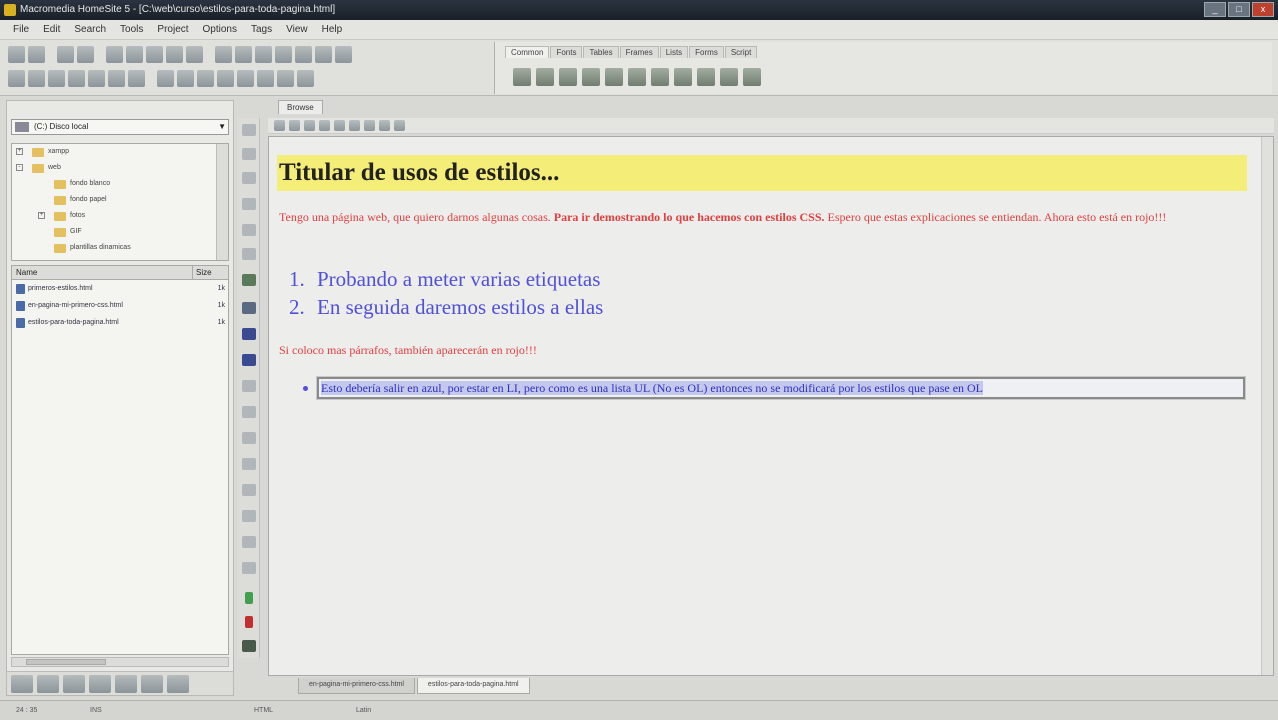 Image resolution: width=1278 pixels, height=720 pixels. What do you see at coordinates (243, 54) in the screenshot?
I see `replace-icon` at bounding box center [243, 54].